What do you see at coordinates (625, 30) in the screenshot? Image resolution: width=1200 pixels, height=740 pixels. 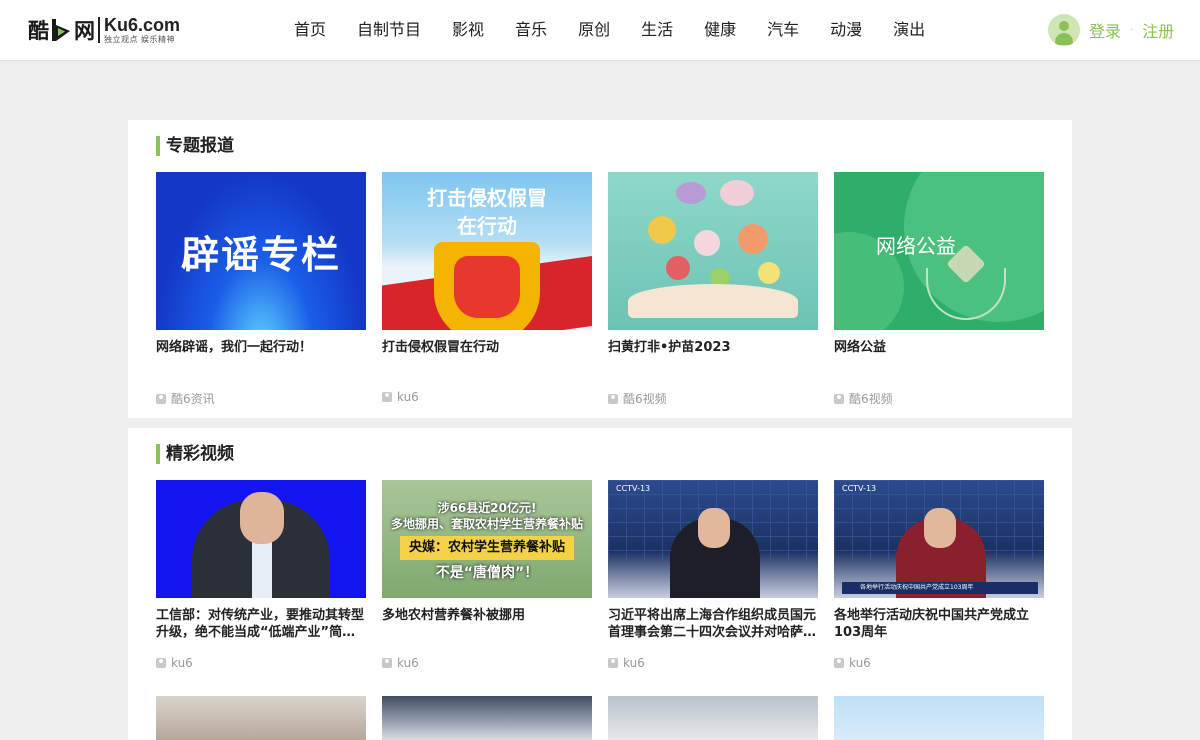 I see `main-nav: 首页 自制节目 影视 音乐 原创 生活 健康 汽车 动漫 演出` at bounding box center [625, 30].